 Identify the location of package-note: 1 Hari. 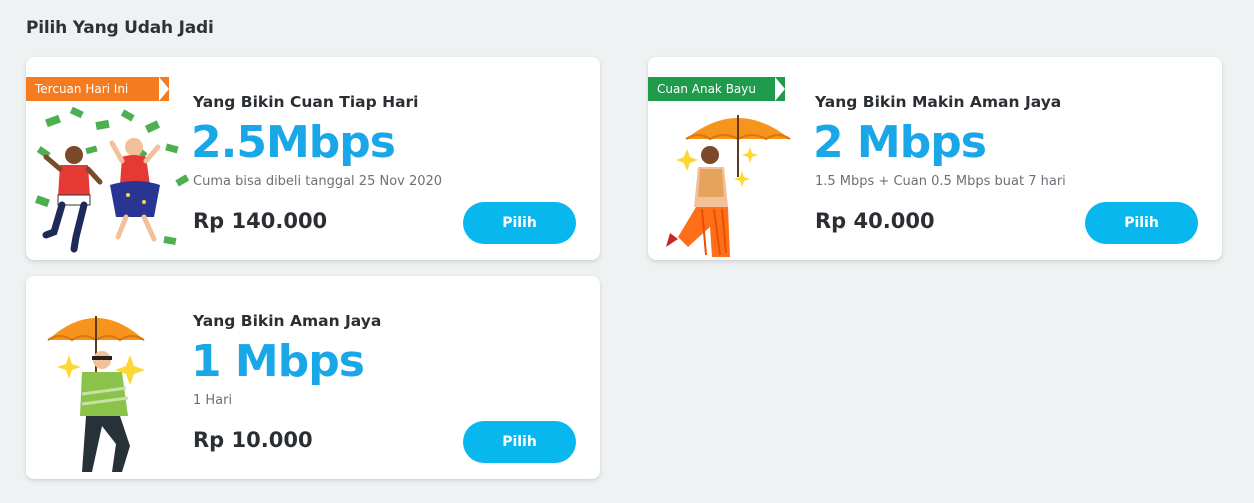
(213, 400).